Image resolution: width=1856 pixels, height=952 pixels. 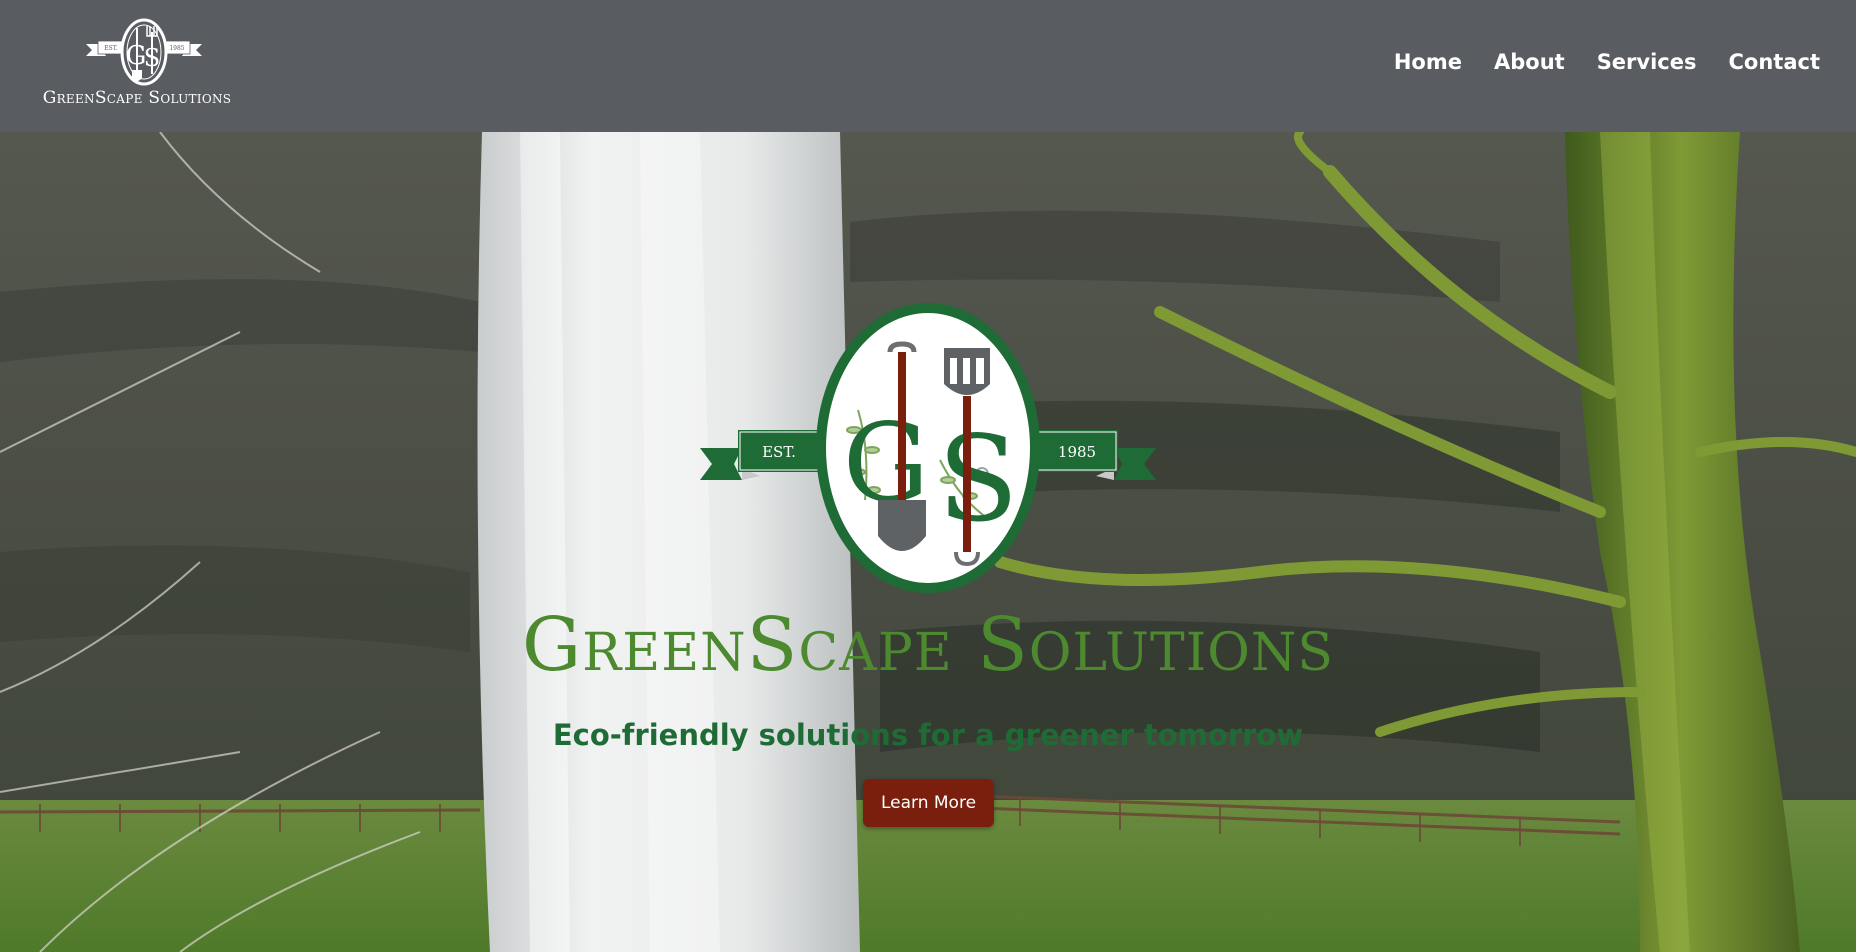 What do you see at coordinates (137, 98) in the screenshot?
I see `brand-name: GreenScape Solutions` at bounding box center [137, 98].